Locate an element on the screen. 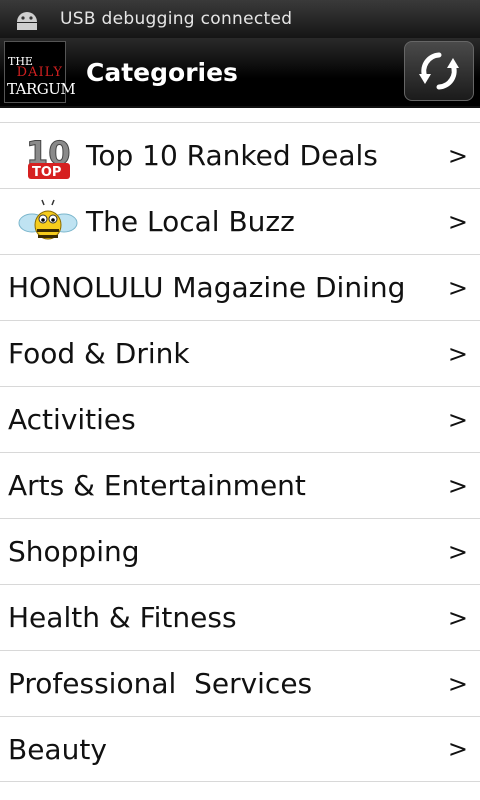 This screenshot has width=480, height=800. category-label: Arts & Entertainment is located at coordinates (157, 485).